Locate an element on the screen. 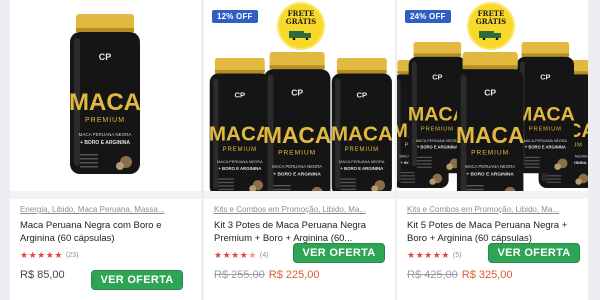  rating-count: (23) is located at coordinates (72, 255).